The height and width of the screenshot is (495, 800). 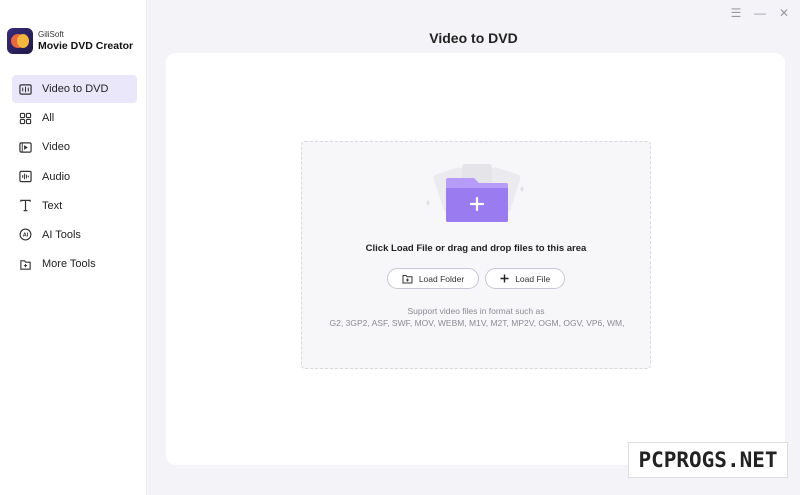 I want to click on audio-icon, so click(x=25, y=176).